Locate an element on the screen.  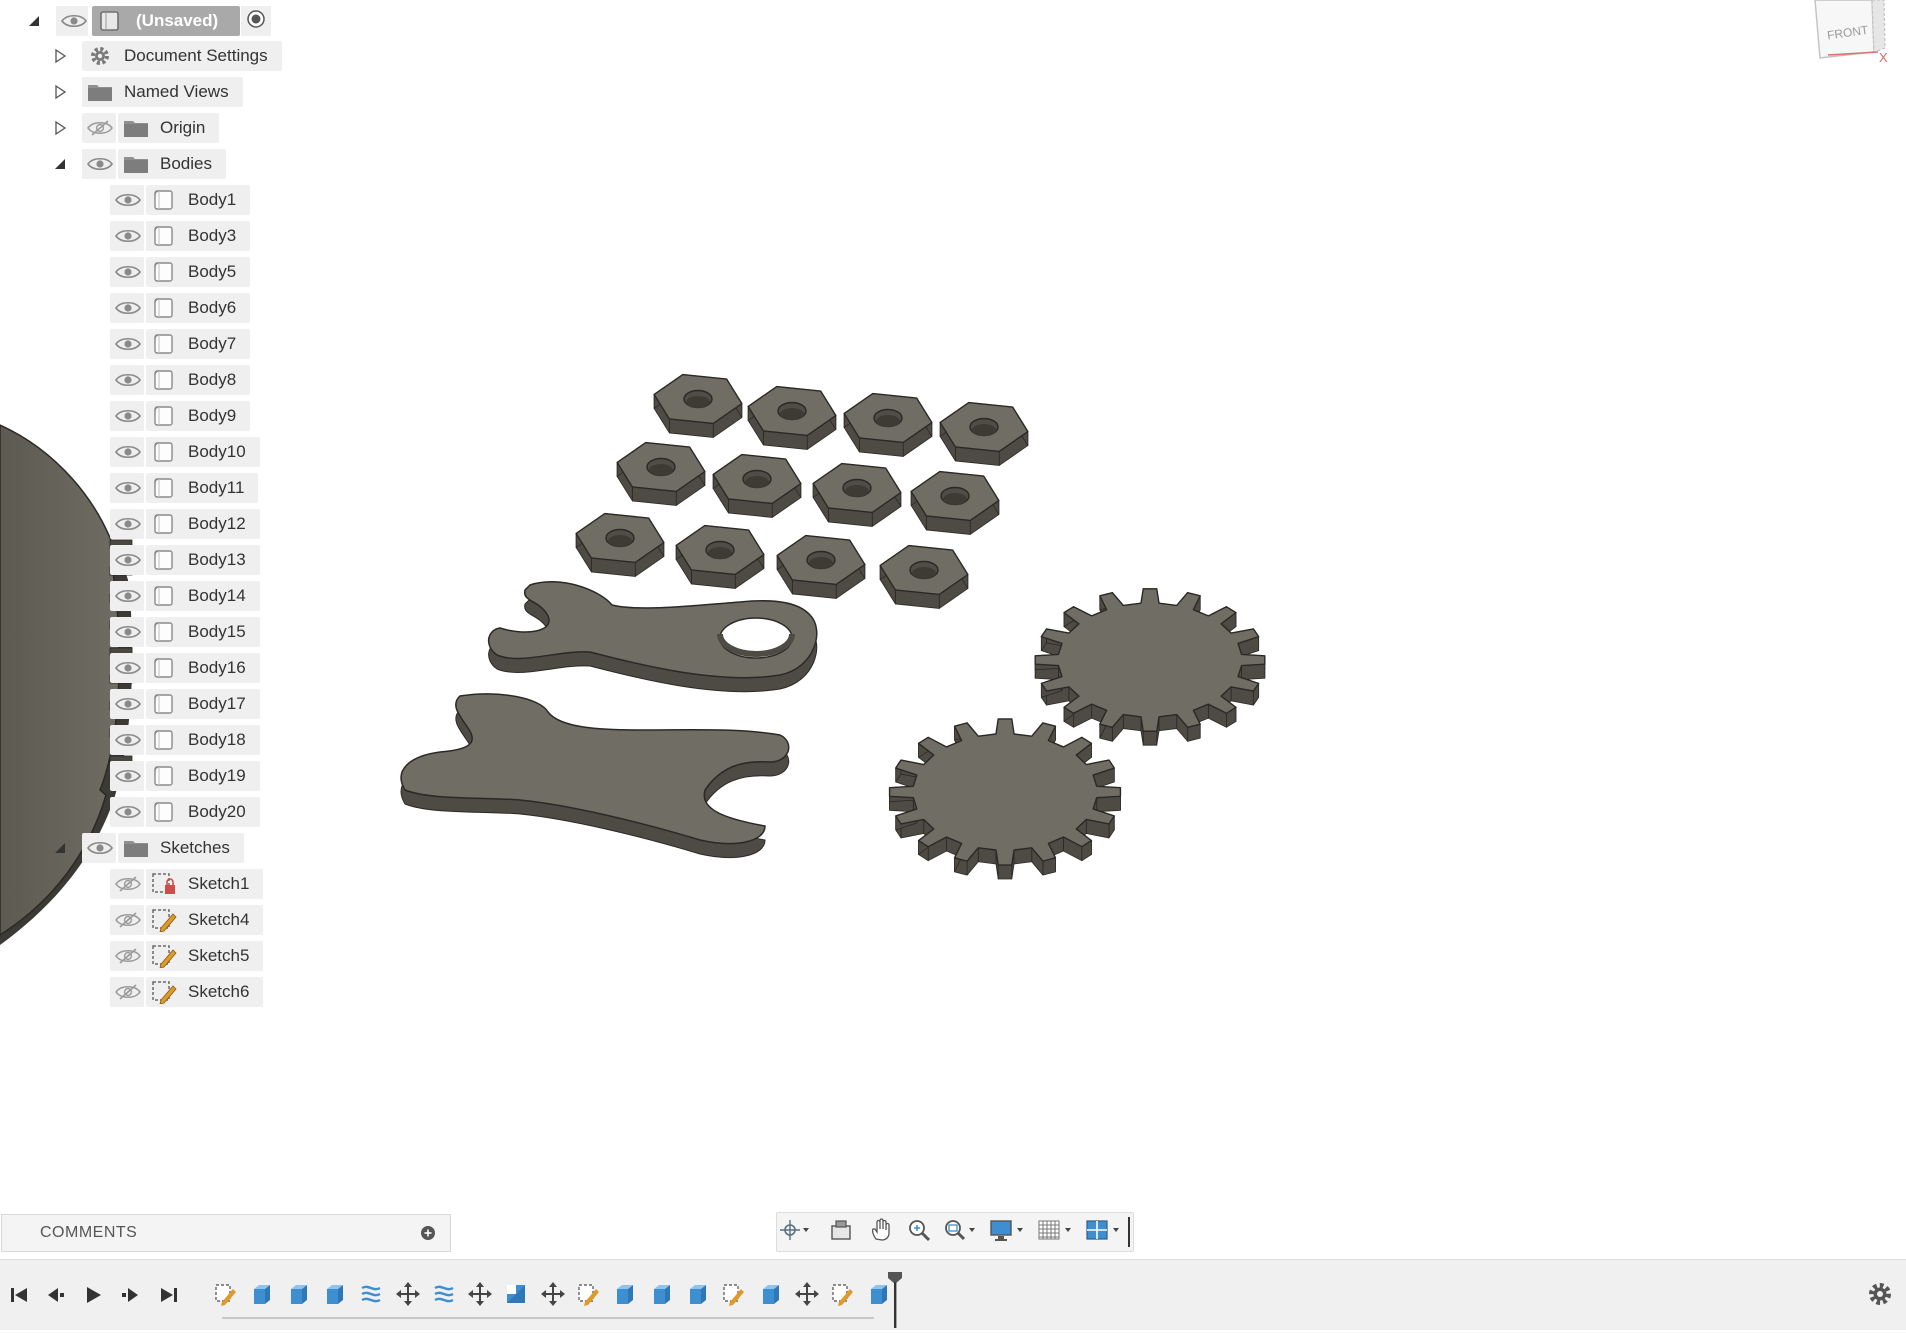
body-item: Body1 is located at coordinates (198, 200).